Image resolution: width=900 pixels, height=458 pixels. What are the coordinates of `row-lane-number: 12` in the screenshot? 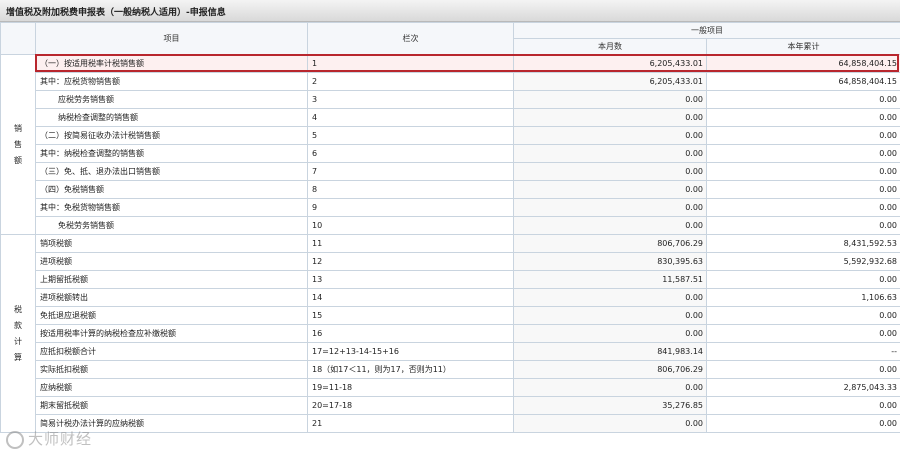 It's located at (410, 261).